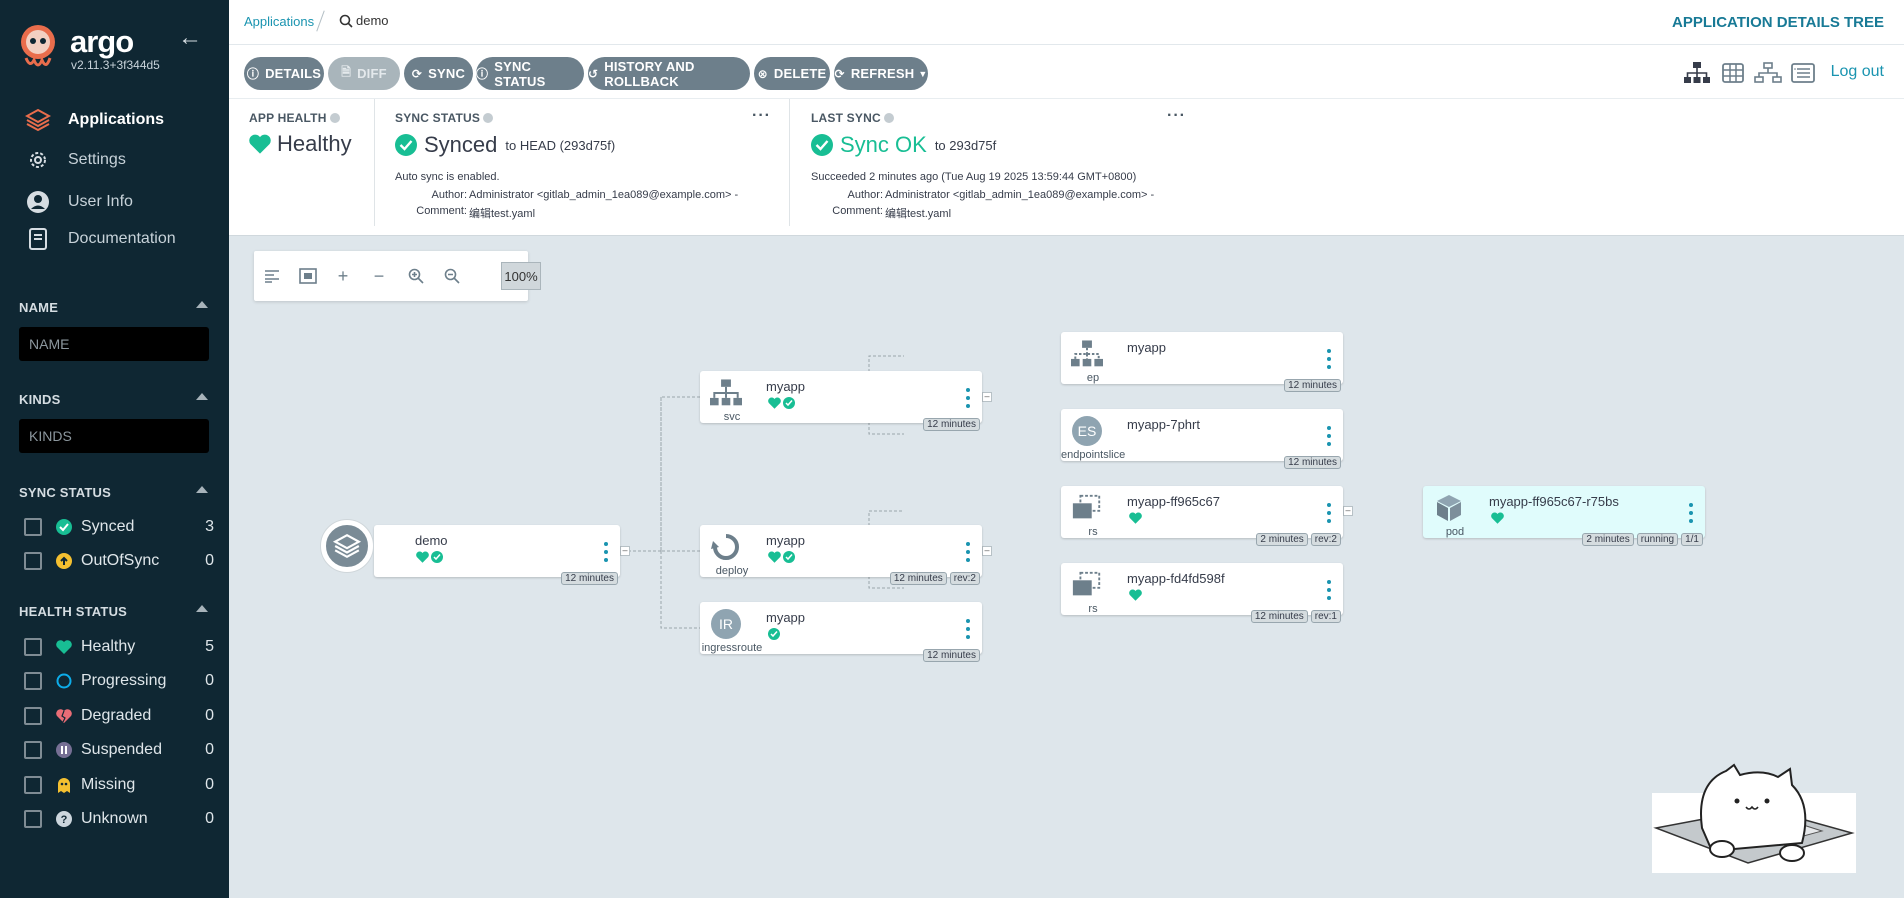 The width and height of the screenshot is (1904, 898). I want to click on logout-link: Log out, so click(1857, 72).